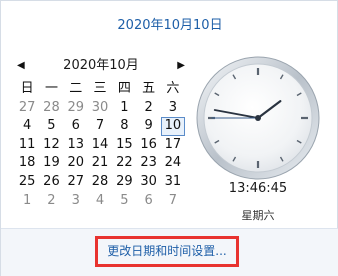 Image resolution: width=338 pixels, height=276 pixels. Describe the element at coordinates (148, 182) in the screenshot. I see `calendar-day: 30` at that location.